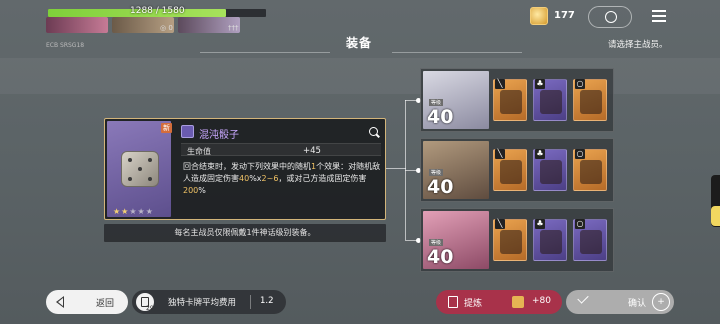 The width and height of the screenshot is (720, 324). What do you see at coordinates (453, 302) in the screenshot?
I see `refine-icon` at bounding box center [453, 302].